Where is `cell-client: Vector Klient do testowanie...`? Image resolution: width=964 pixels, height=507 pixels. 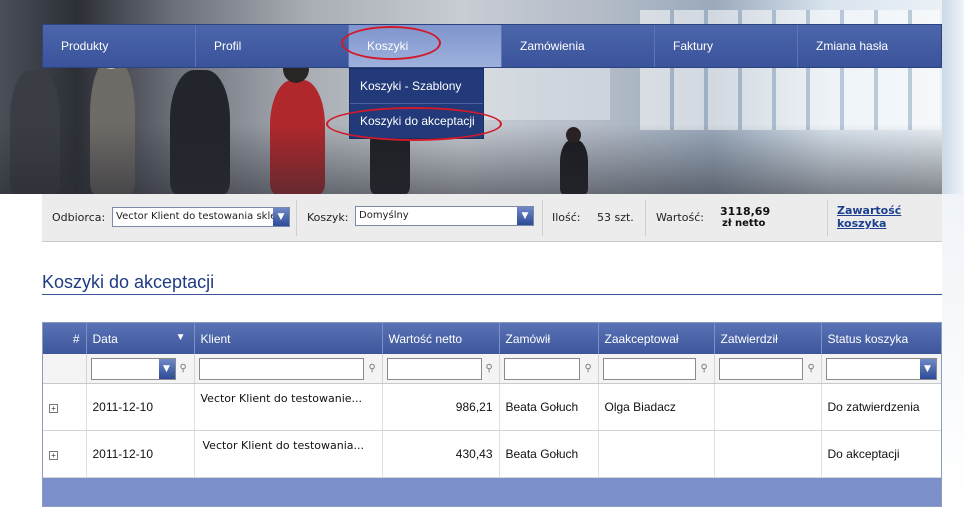 cell-client: Vector Klient do testowanie... is located at coordinates (288, 407).